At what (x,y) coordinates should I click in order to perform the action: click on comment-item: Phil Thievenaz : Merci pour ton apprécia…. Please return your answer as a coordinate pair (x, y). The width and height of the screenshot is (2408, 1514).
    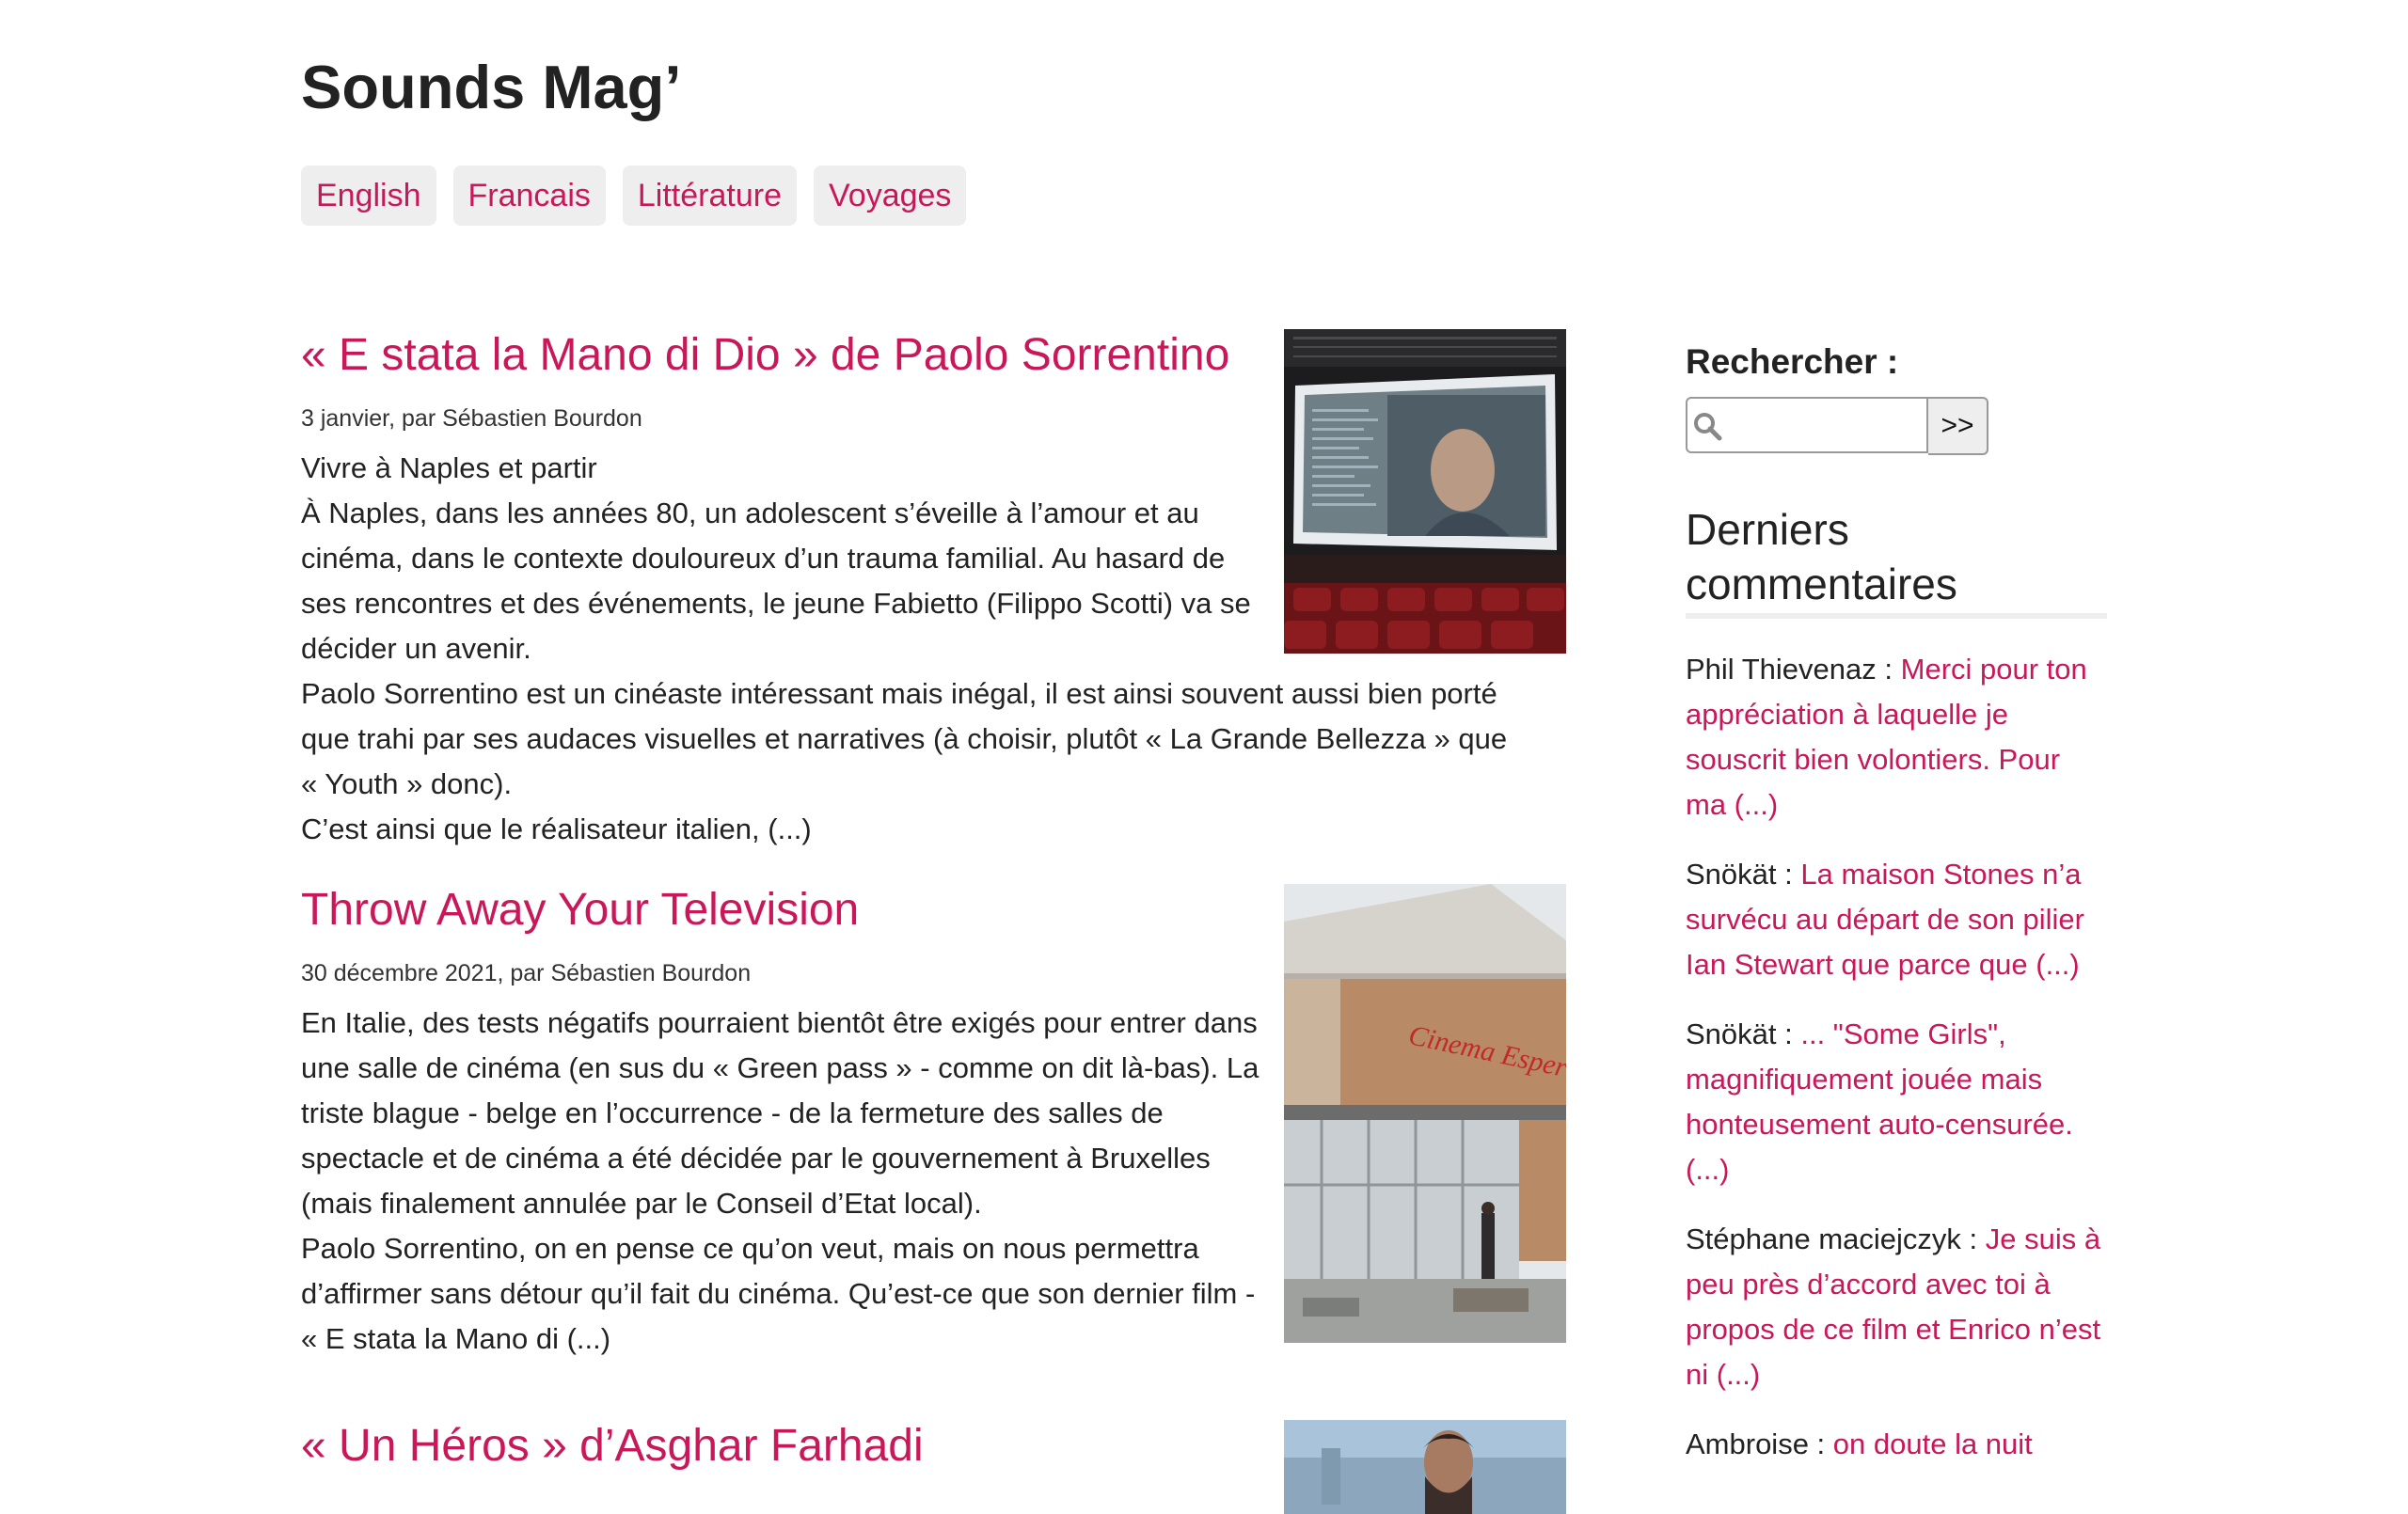
    Looking at the image, I should click on (1897, 737).